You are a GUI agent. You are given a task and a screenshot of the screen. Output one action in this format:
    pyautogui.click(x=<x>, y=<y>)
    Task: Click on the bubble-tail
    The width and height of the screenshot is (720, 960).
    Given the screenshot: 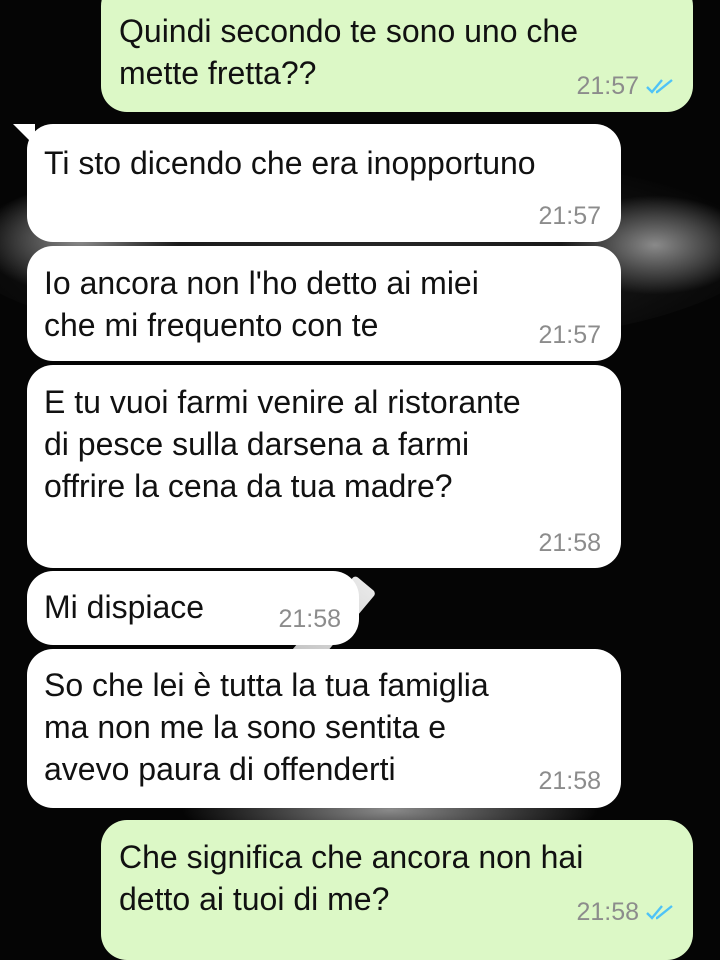 What is the action you would take?
    pyautogui.click(x=24, y=135)
    